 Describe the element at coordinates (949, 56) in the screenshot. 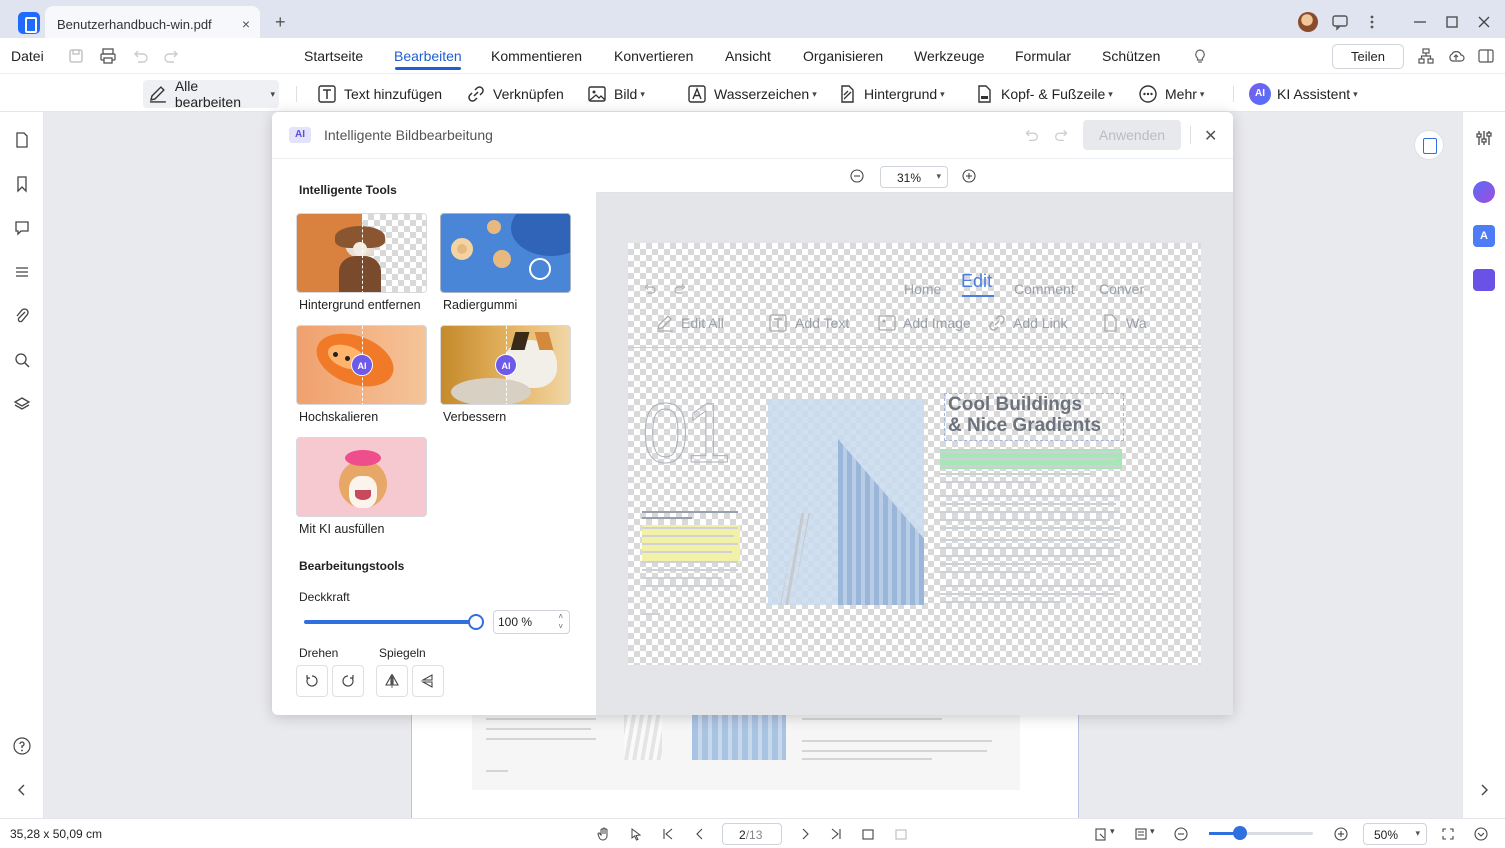

I see `menu-werkzeuge: Werkzeuge` at that location.